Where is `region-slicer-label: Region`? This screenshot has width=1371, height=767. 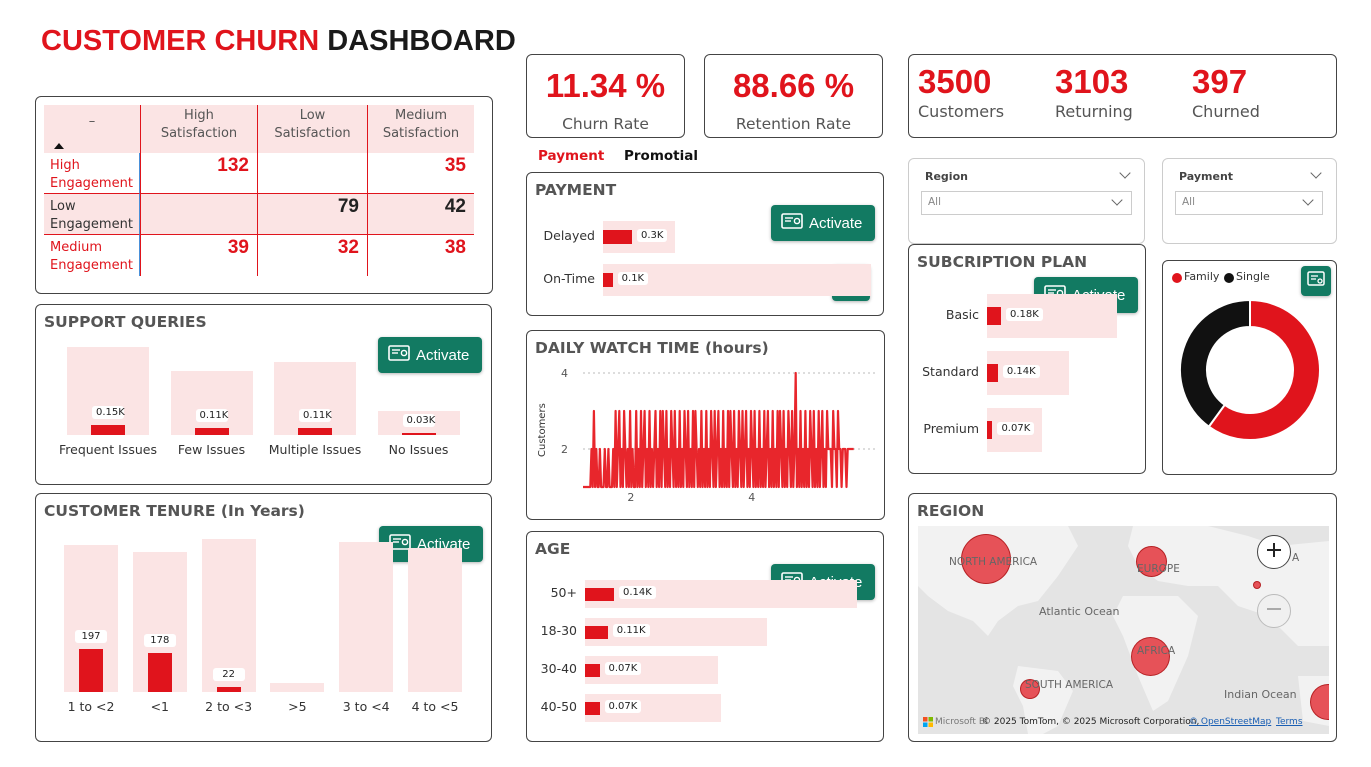 region-slicer-label: Region is located at coordinates (946, 176).